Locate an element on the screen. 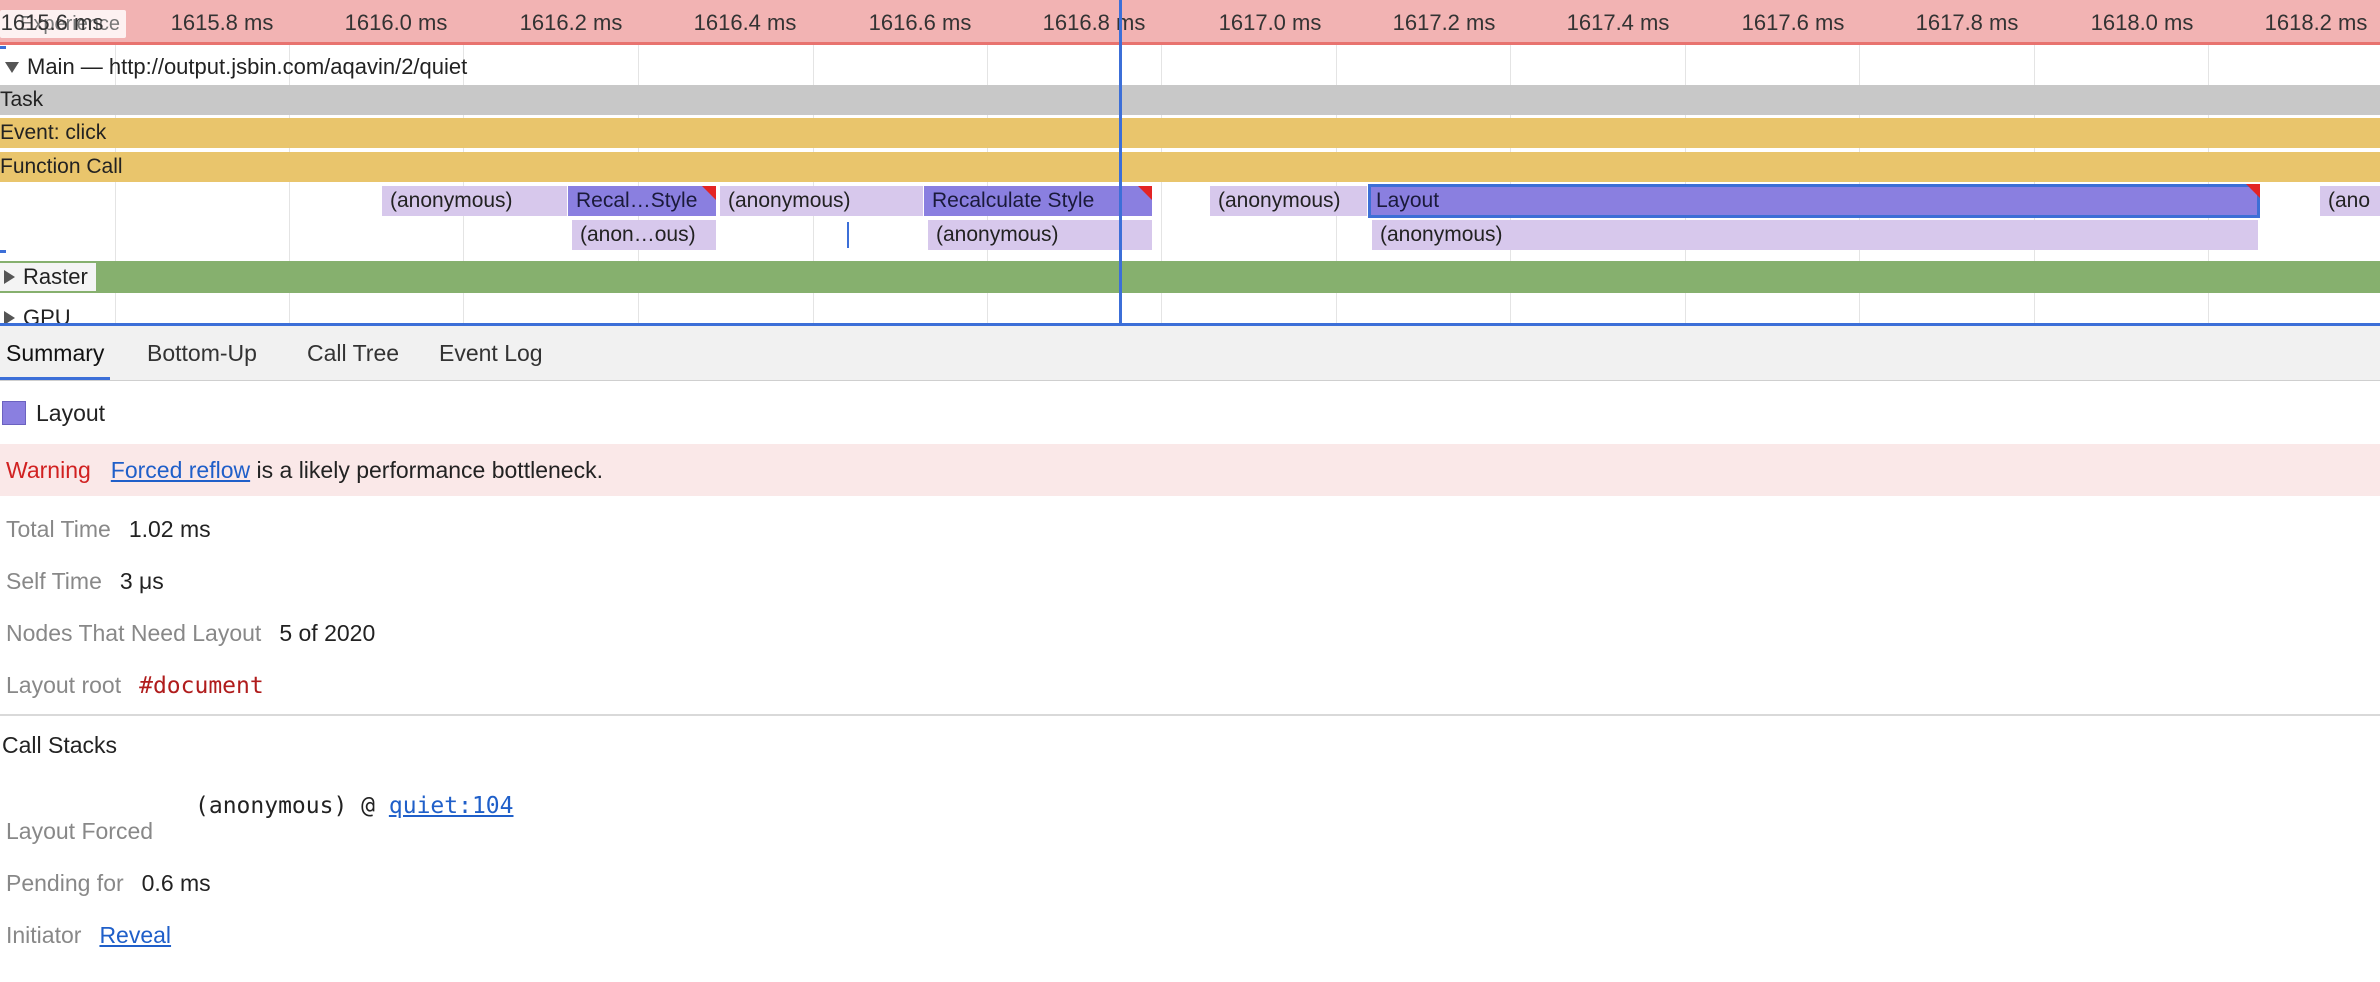 The image size is (2380, 982). raster-track-title: Raster is located at coordinates (55, 276).